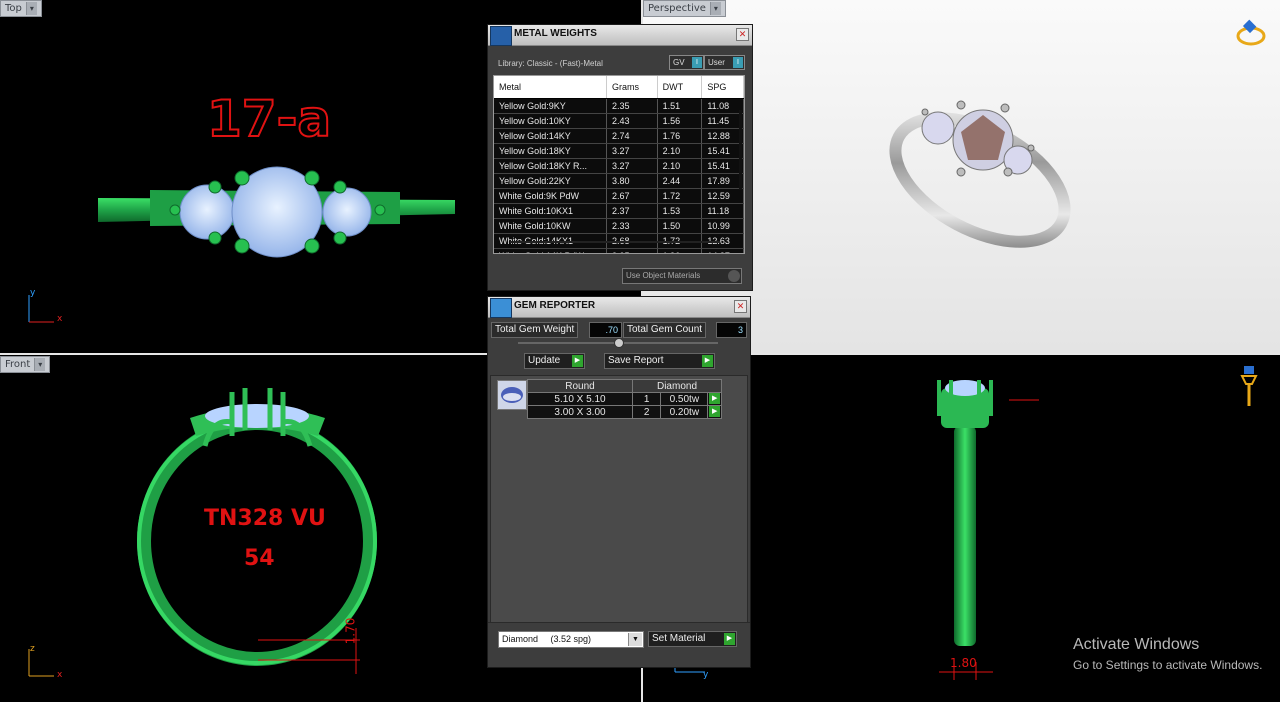 This screenshot has width=1280, height=702. What do you see at coordinates (550, 63) in the screenshot?
I see `library-label: Library: Classic - (Fast)-Metal` at bounding box center [550, 63].